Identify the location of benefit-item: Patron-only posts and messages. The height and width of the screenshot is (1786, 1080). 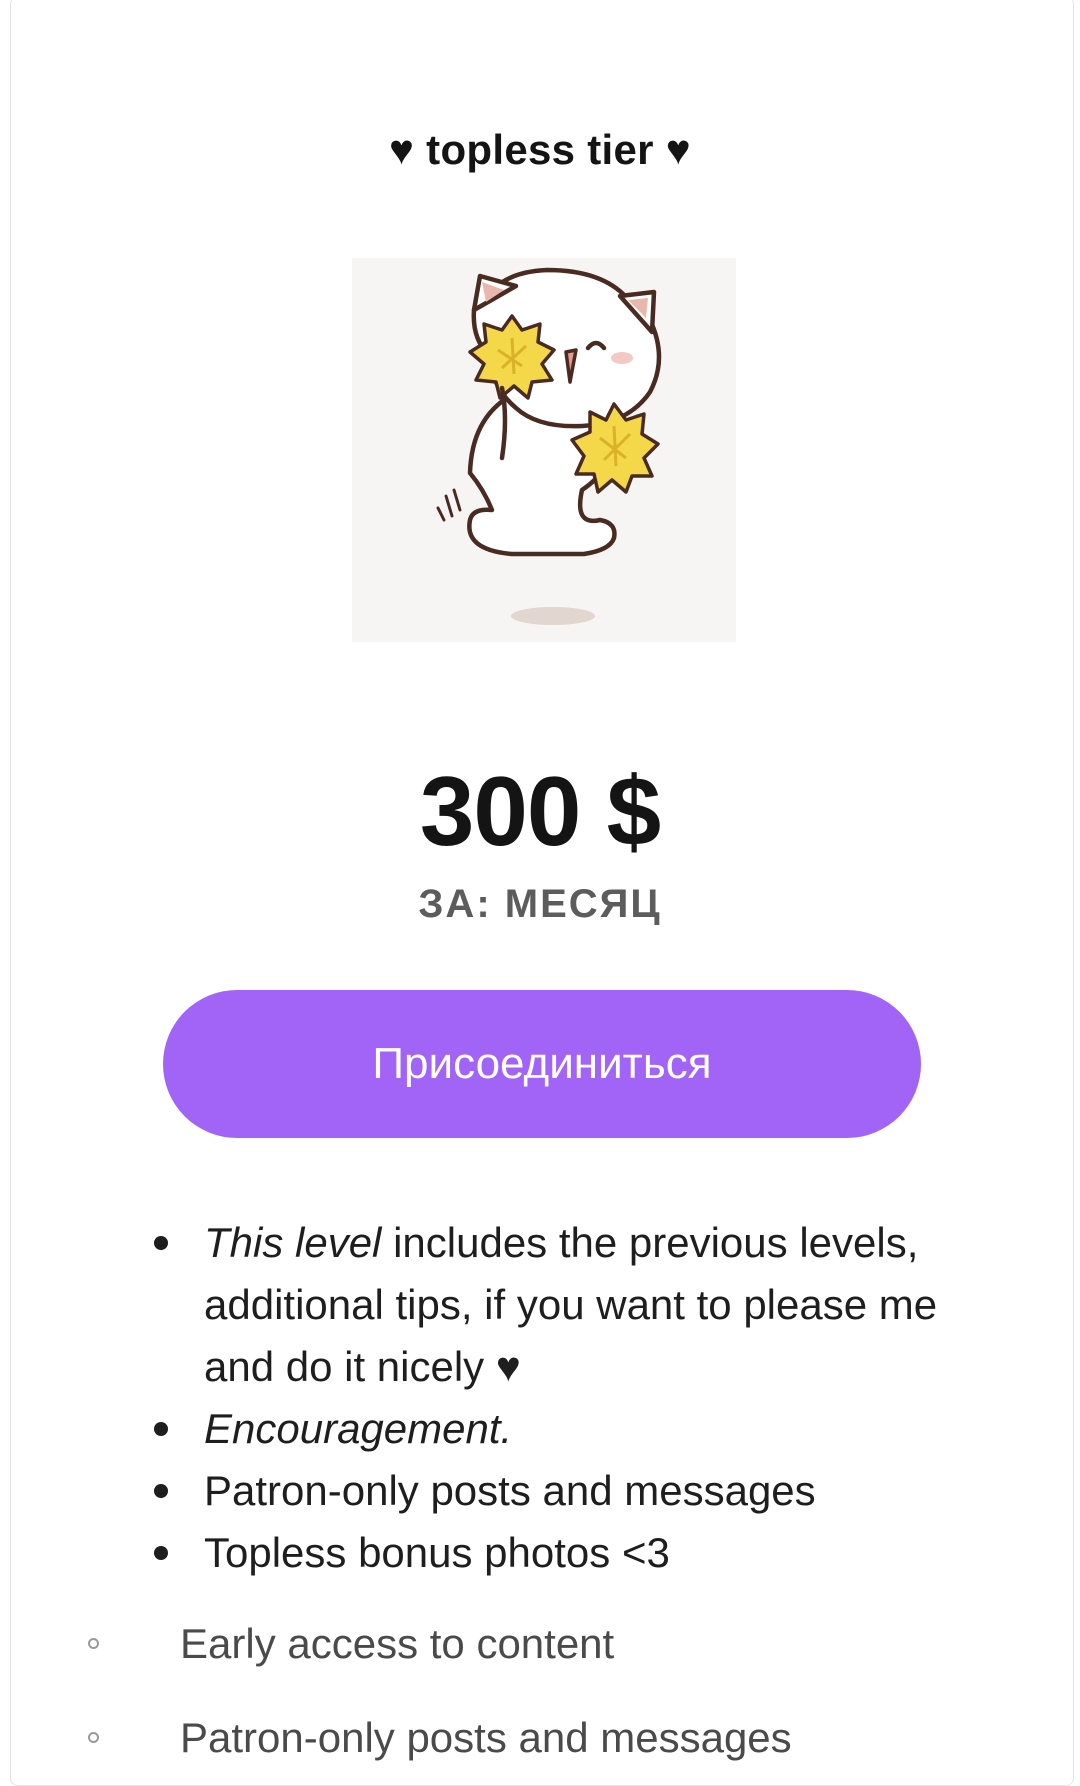
(570, 1491).